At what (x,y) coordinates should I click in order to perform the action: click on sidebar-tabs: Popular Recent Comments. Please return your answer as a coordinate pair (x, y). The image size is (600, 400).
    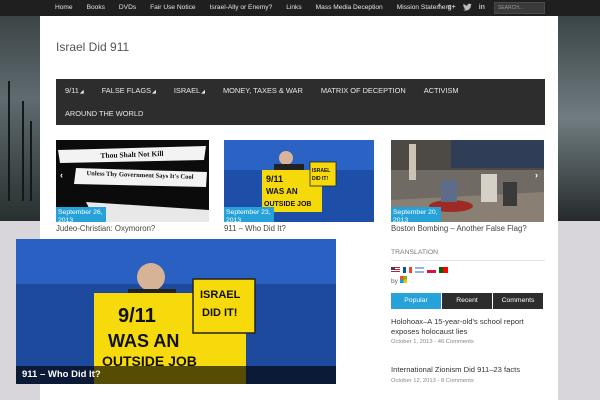
    Looking at the image, I should click on (468, 301).